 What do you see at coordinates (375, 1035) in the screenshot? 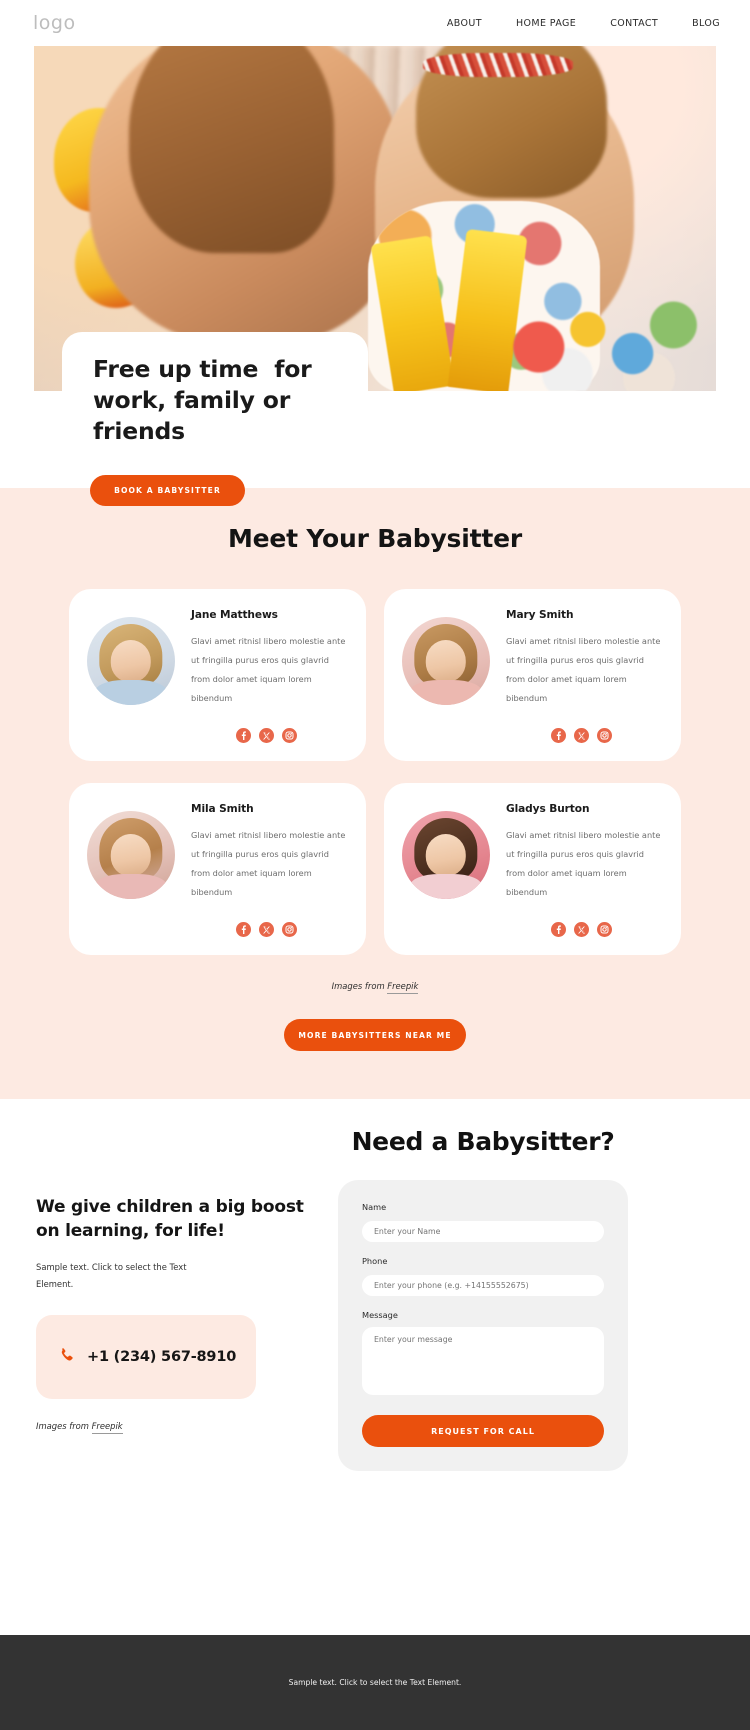
I see `more-babysitters-button: MORE BABYSITTERS NEAR ME` at bounding box center [375, 1035].